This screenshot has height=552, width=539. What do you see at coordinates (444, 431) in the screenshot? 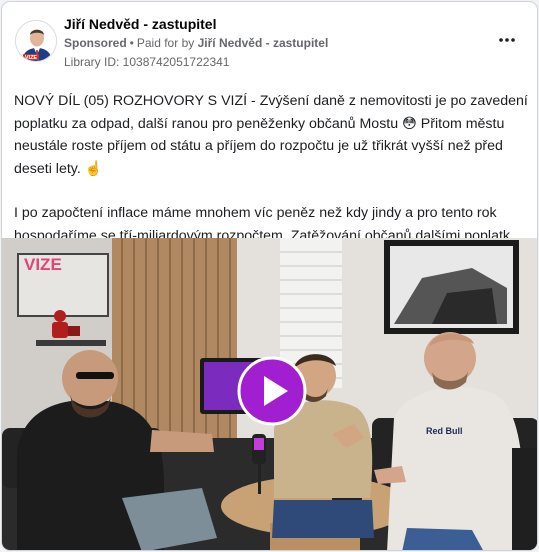
I see `hoodie-text: Red Bull` at bounding box center [444, 431].